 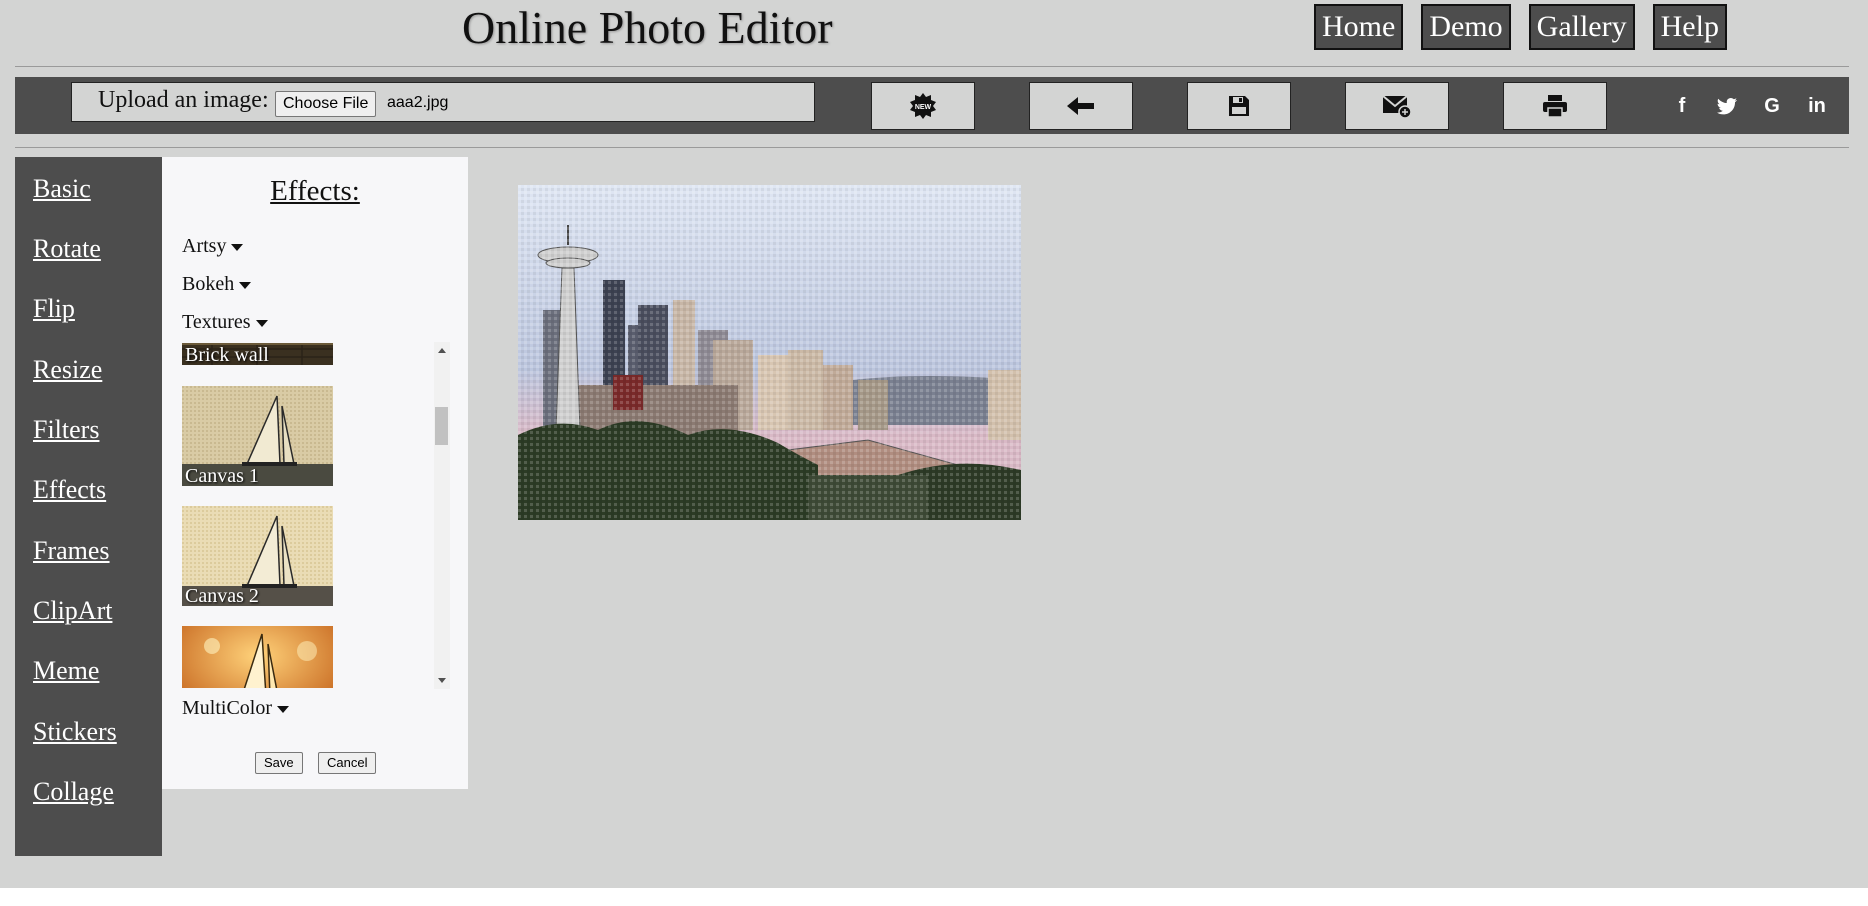 What do you see at coordinates (418, 102) in the screenshot?
I see `file-name: aaa2.jpg` at bounding box center [418, 102].